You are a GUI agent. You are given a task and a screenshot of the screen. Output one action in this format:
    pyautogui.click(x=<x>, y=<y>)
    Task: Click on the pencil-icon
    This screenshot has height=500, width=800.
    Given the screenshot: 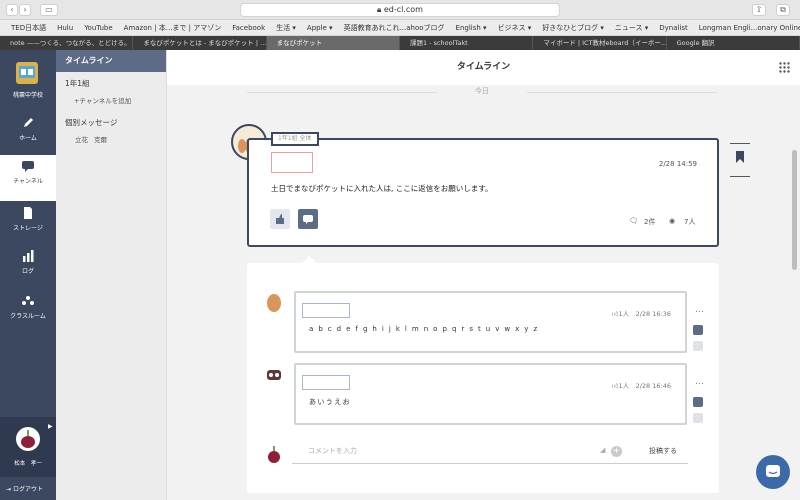 What is the action you would take?
    pyautogui.click(x=28, y=122)
    